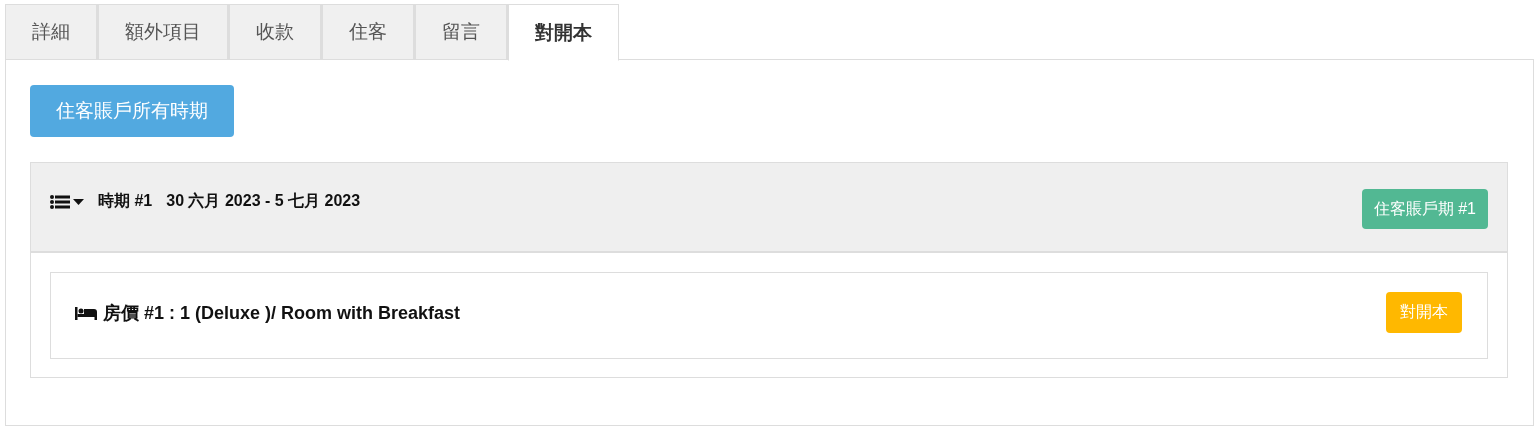 The height and width of the screenshot is (432, 1540). What do you see at coordinates (263, 201) in the screenshot?
I see `period-dates: 30 六月 2023 - 5 七月 2023` at bounding box center [263, 201].